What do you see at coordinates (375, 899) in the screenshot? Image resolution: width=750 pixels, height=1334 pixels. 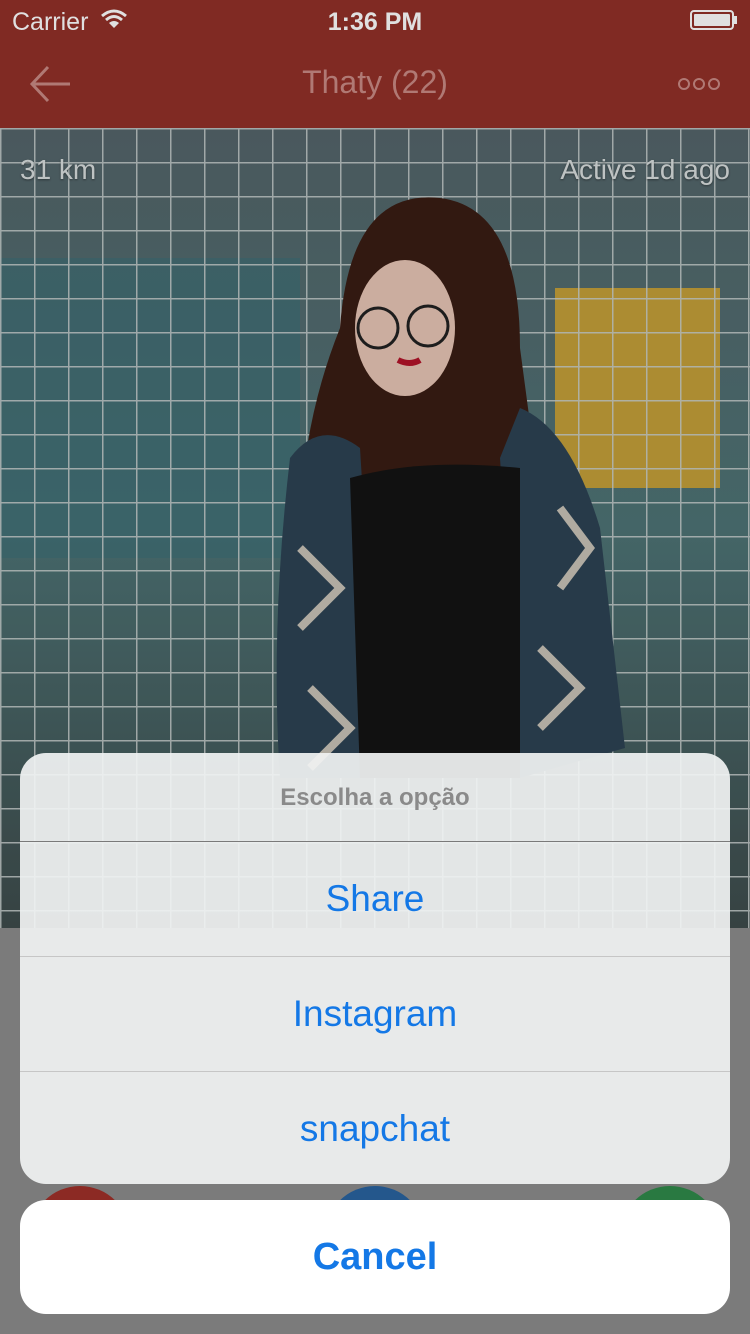 I see `share-option: Share` at bounding box center [375, 899].